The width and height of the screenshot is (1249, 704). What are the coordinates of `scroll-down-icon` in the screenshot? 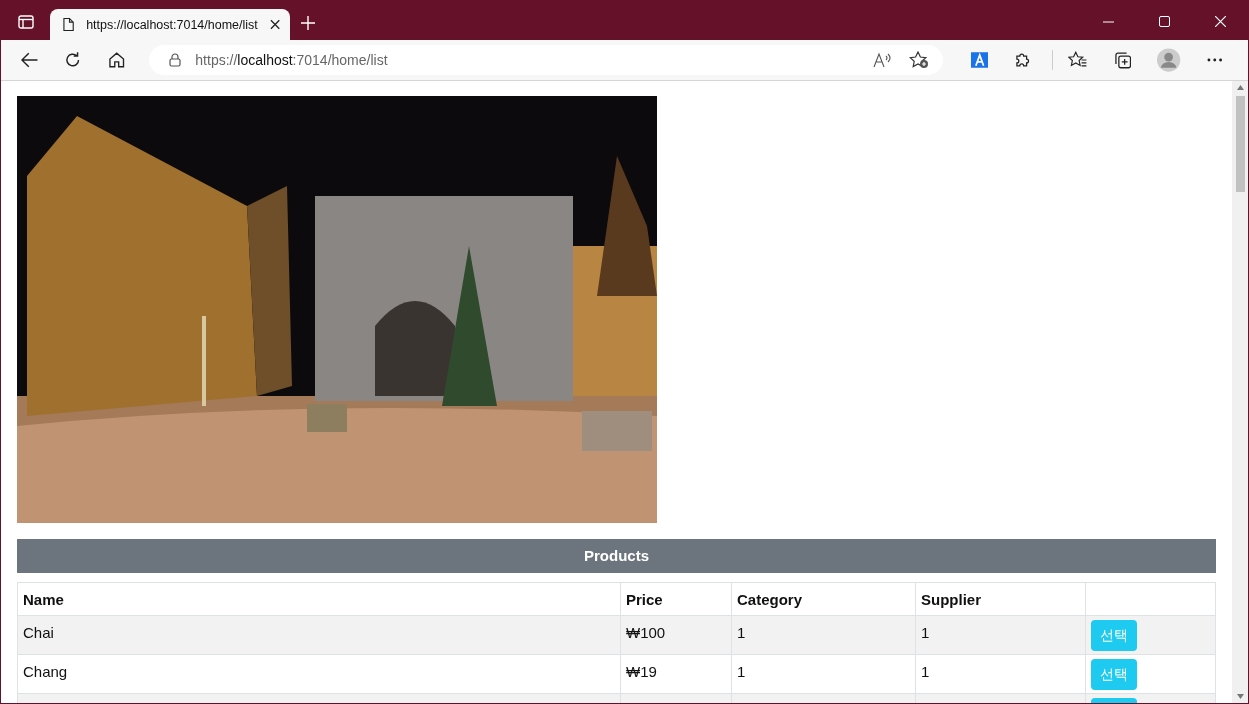 It's located at (1240, 696).